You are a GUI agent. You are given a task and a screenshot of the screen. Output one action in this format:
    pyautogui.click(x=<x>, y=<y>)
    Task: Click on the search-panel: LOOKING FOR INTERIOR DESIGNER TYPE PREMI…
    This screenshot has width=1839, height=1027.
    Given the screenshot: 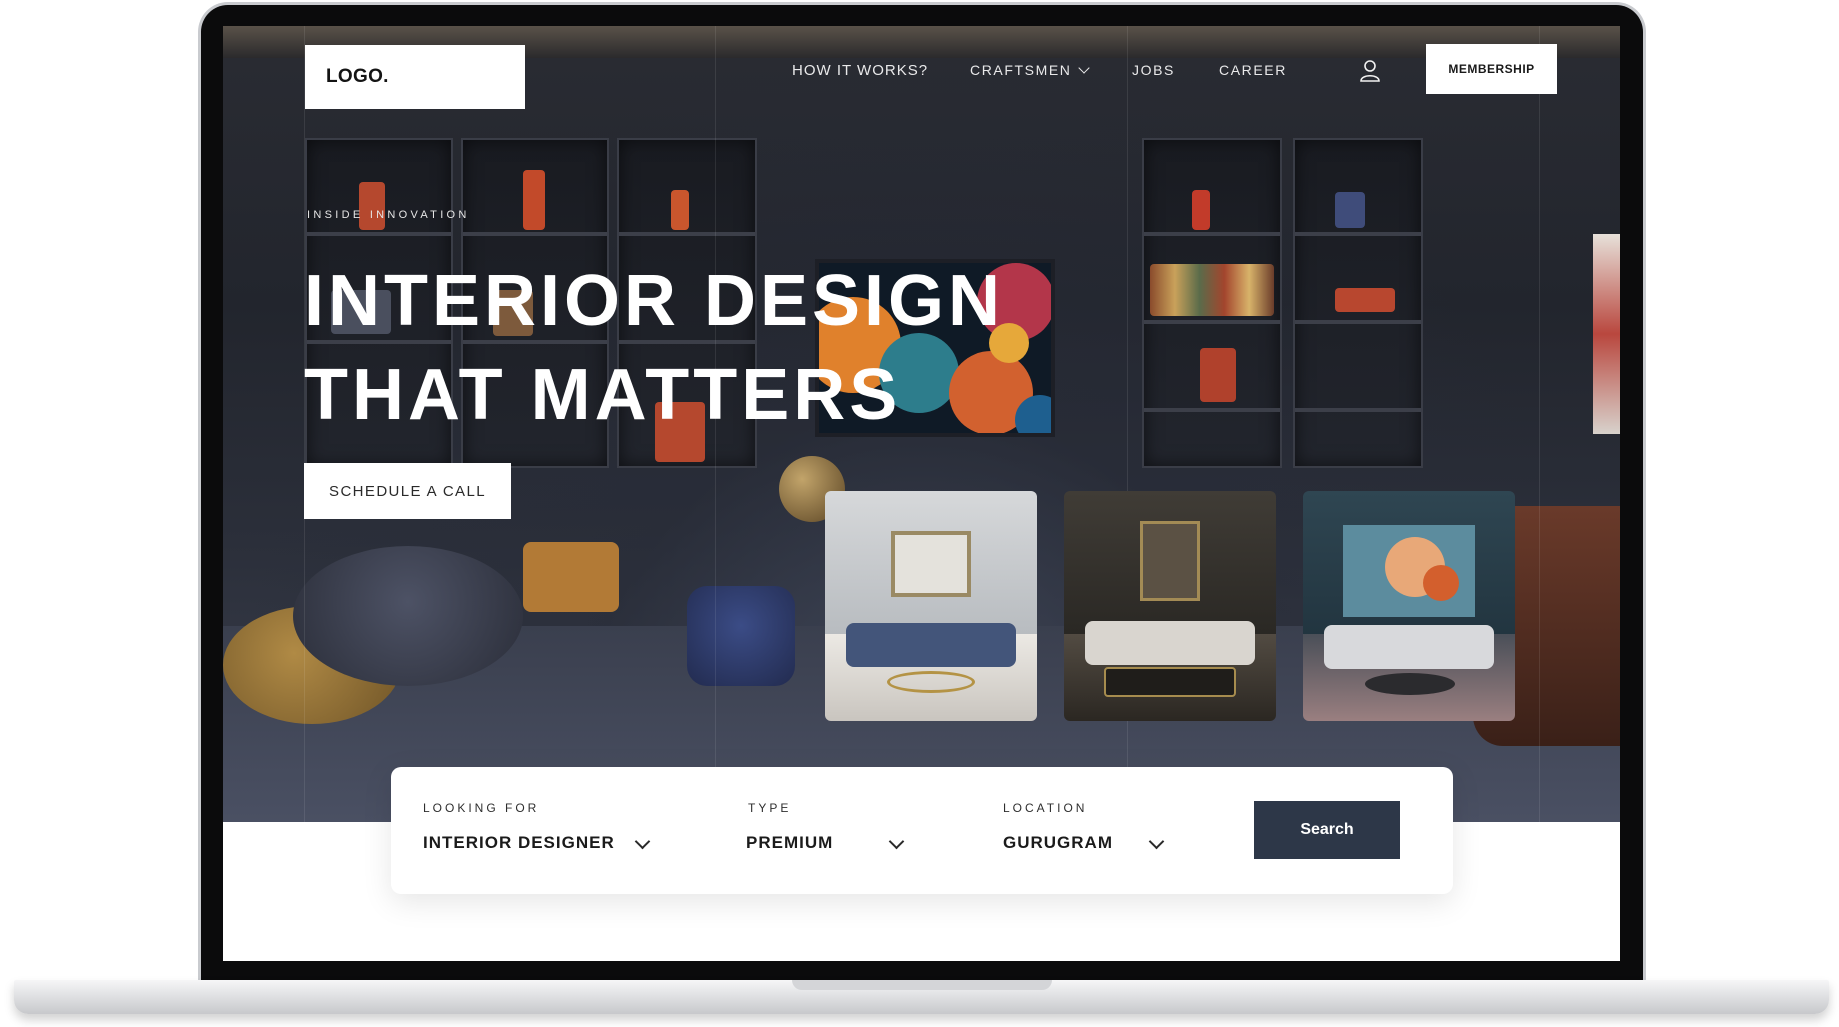 What is the action you would take?
    pyautogui.click(x=922, y=830)
    